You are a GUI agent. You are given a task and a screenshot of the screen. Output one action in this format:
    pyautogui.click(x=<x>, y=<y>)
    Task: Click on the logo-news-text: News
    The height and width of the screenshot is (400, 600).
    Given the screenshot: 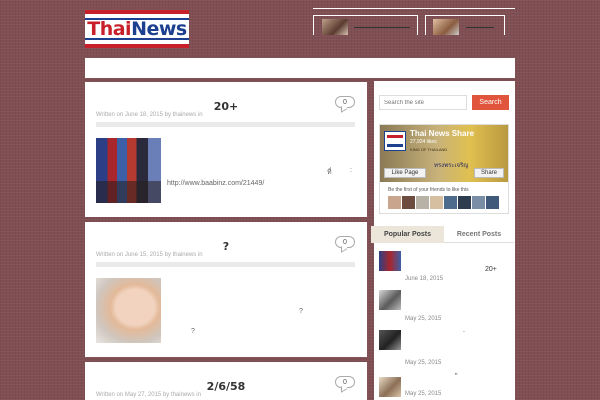 What is the action you would take?
    pyautogui.click(x=159, y=29)
    